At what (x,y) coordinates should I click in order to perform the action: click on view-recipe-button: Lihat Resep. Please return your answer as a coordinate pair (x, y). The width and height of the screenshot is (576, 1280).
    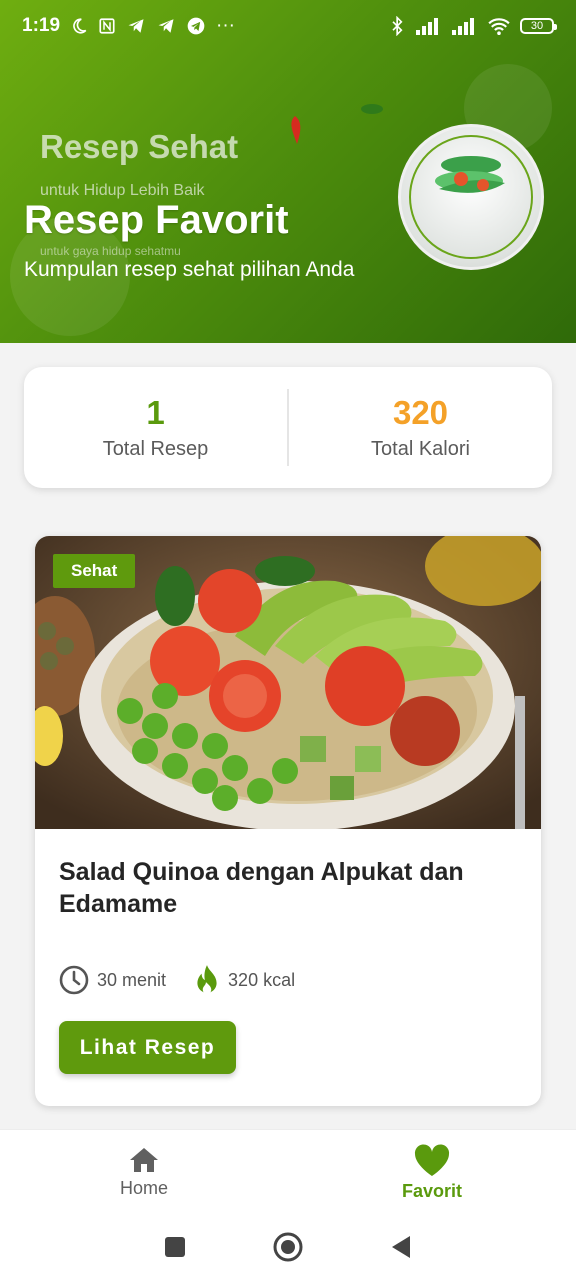
    Looking at the image, I should click on (147, 1047).